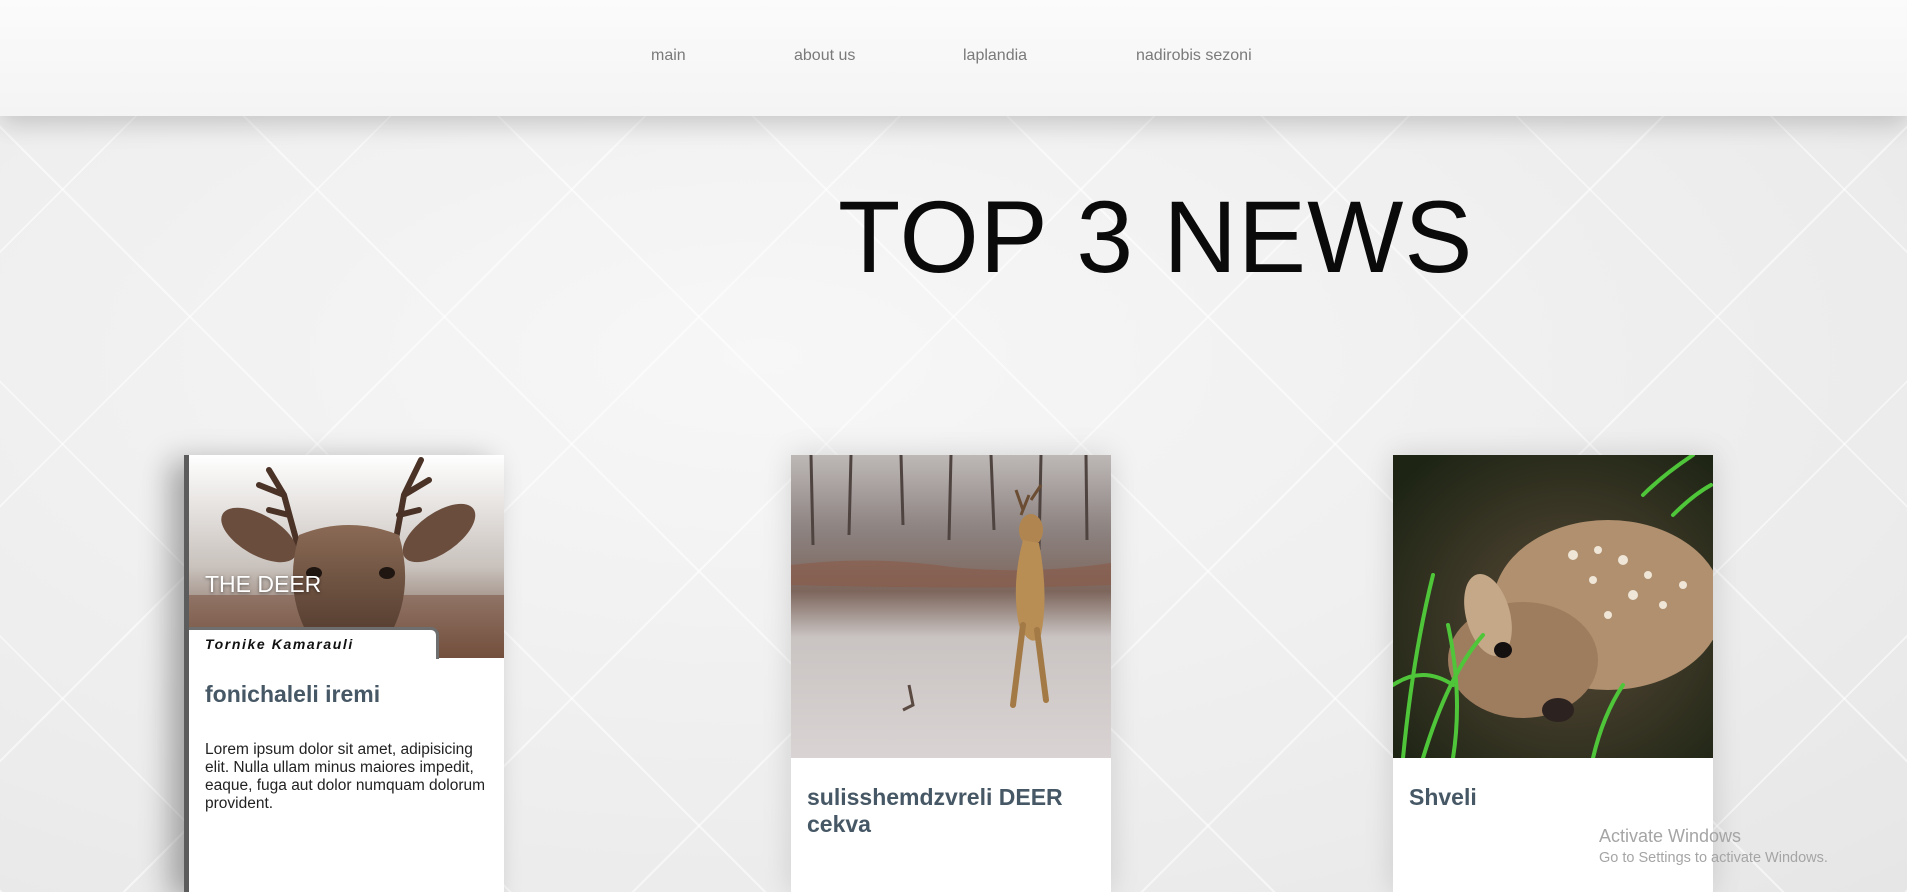 The width and height of the screenshot is (1907, 892). What do you see at coordinates (668, 56) in the screenshot?
I see `nav-link-main: main` at bounding box center [668, 56].